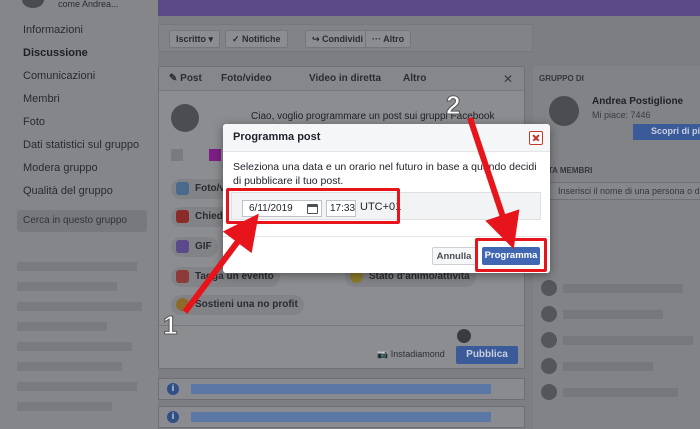  Describe the element at coordinates (170, 325) in the screenshot. I see `step-number-1: 1` at that location.